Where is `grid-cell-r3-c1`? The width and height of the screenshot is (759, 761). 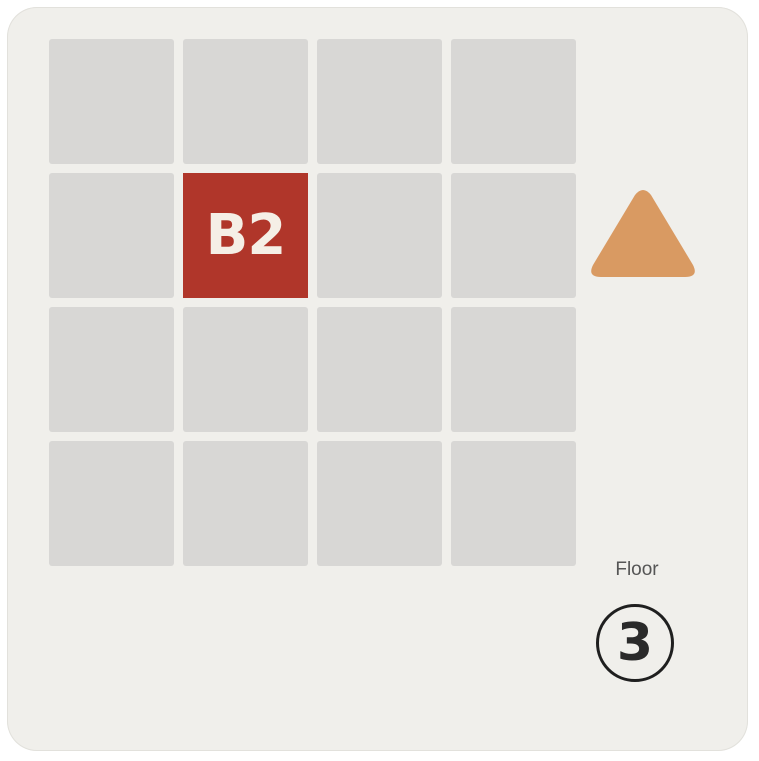
grid-cell-r3-c1 is located at coordinates (111, 369).